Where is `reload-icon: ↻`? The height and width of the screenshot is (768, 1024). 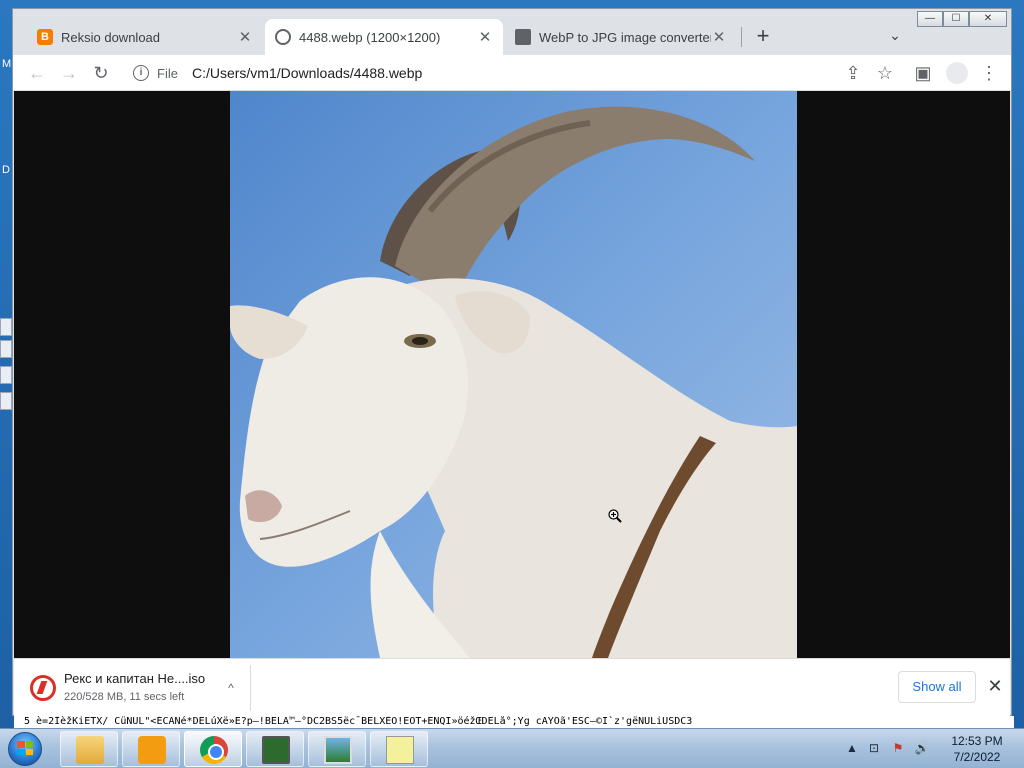 reload-icon: ↻ is located at coordinates (101, 73).